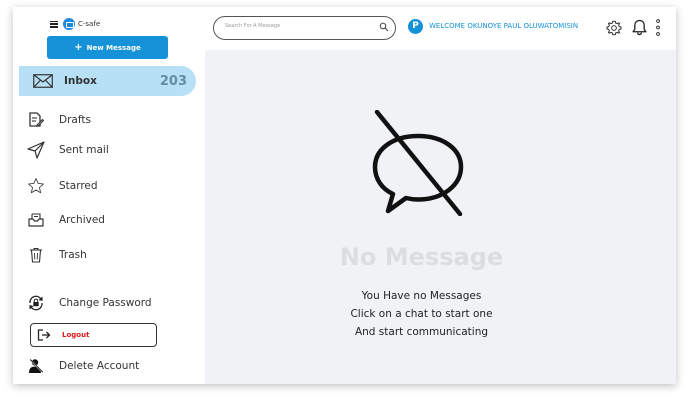 This screenshot has height=405, width=689. Describe the element at coordinates (418, 163) in the screenshot. I see `no-message-icon` at that location.